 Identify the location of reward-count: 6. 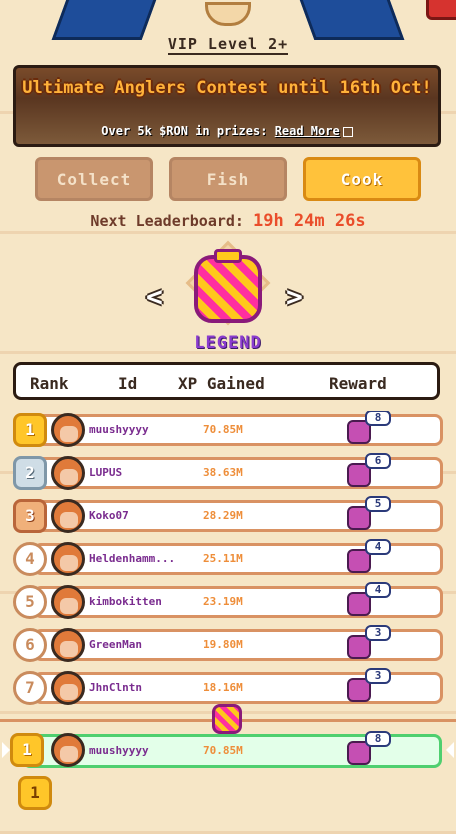
(378, 461).